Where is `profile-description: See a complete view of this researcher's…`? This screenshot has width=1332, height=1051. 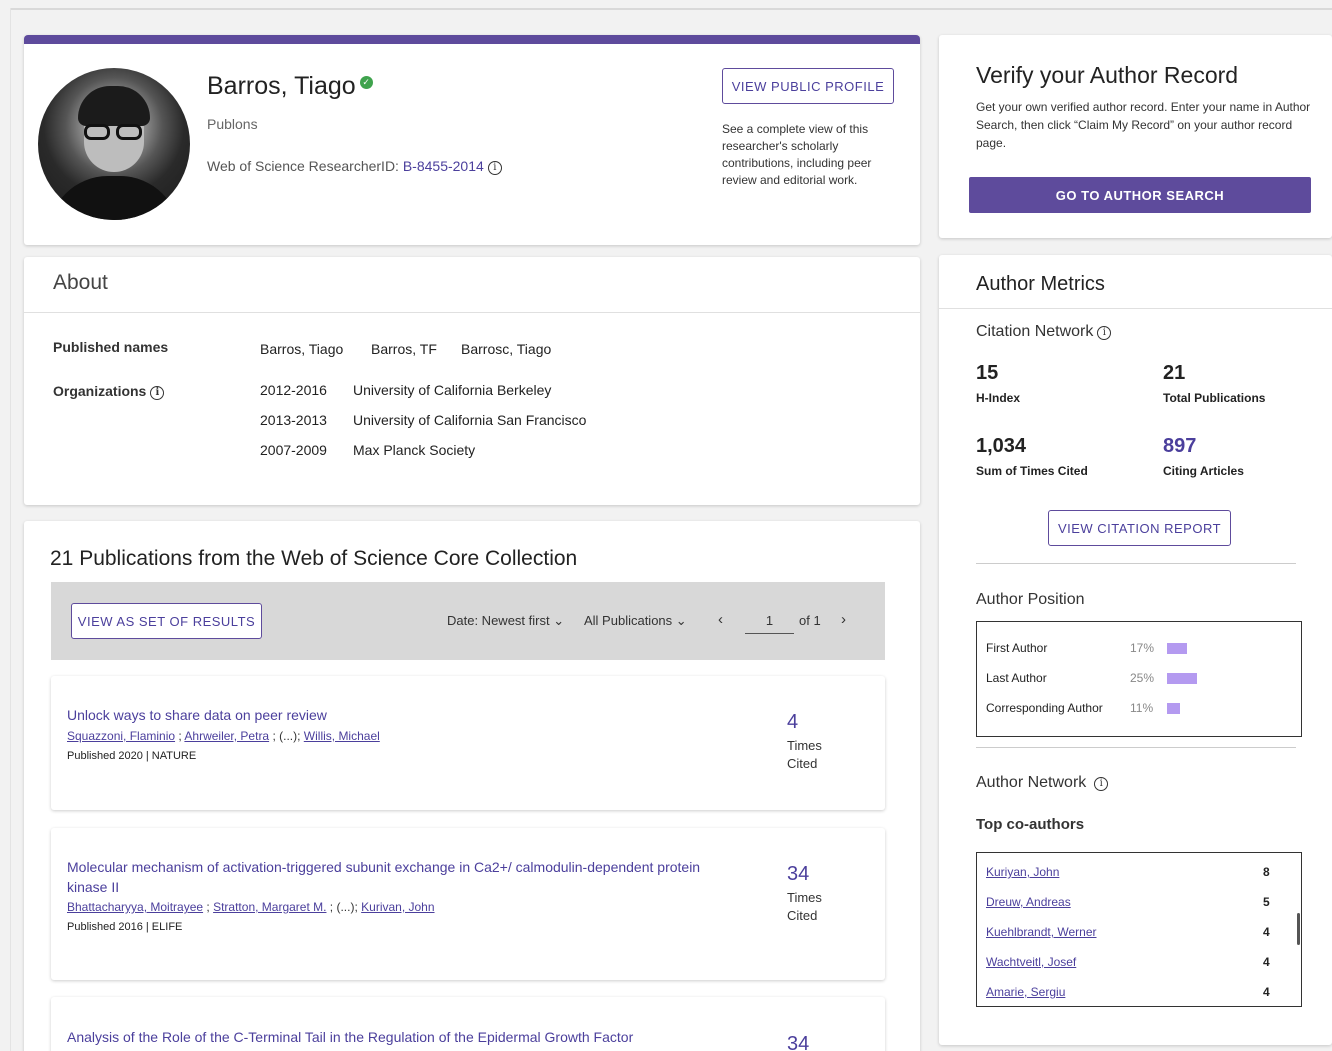
profile-description: See a complete view of this researcher's… is located at coordinates (797, 154).